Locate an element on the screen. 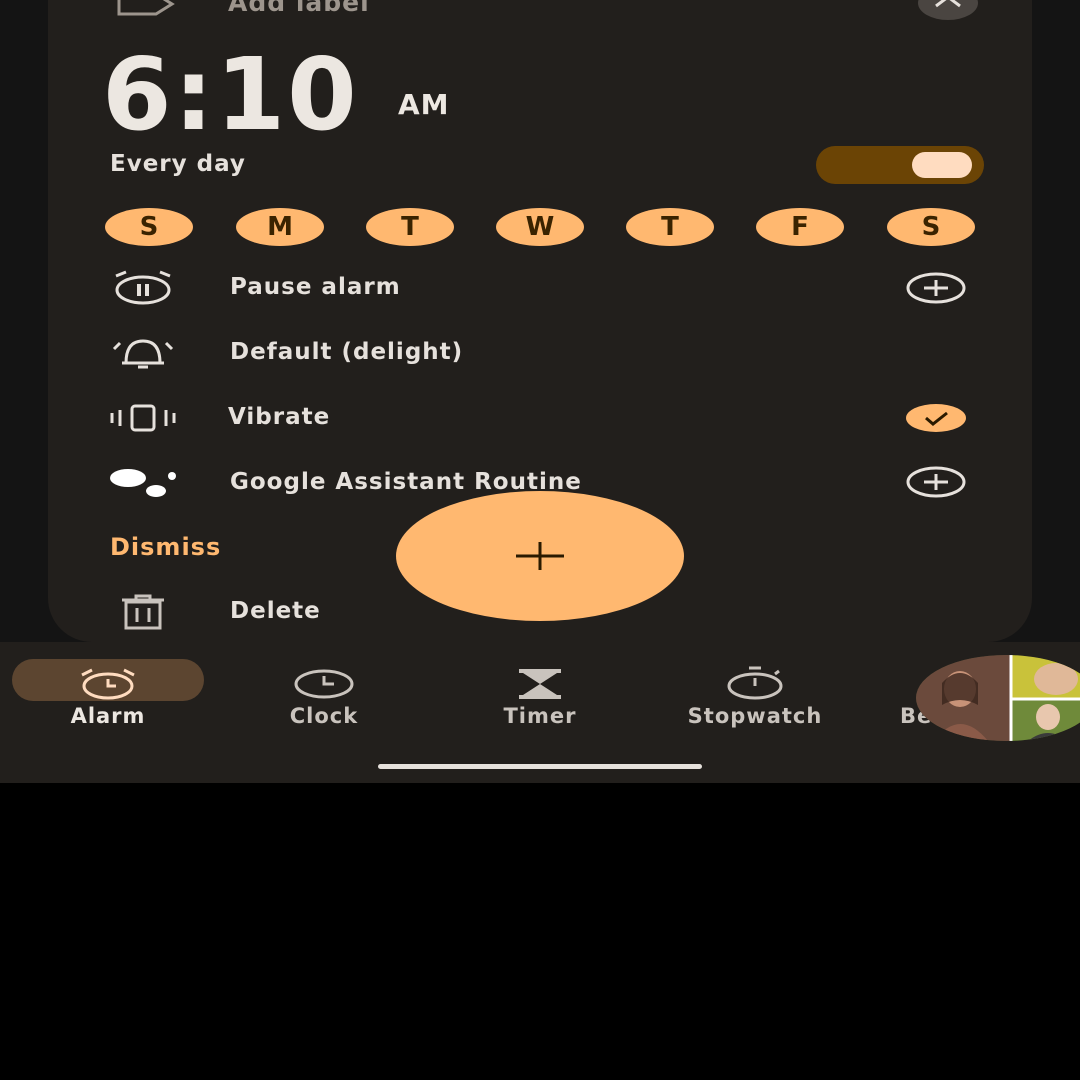  alarm-sound-label: Default (delight) is located at coordinates (346, 352).